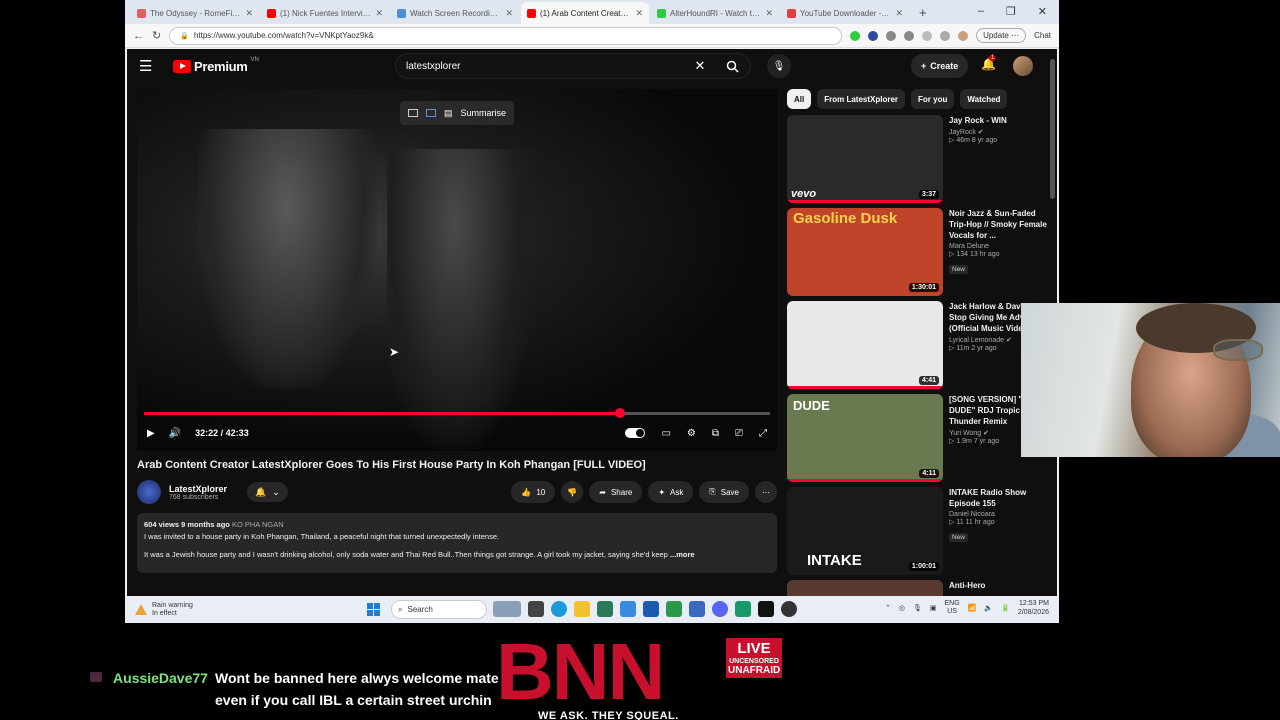  What do you see at coordinates (988, 608) in the screenshot?
I see `speaker-icon: 🔈` at bounding box center [988, 608].